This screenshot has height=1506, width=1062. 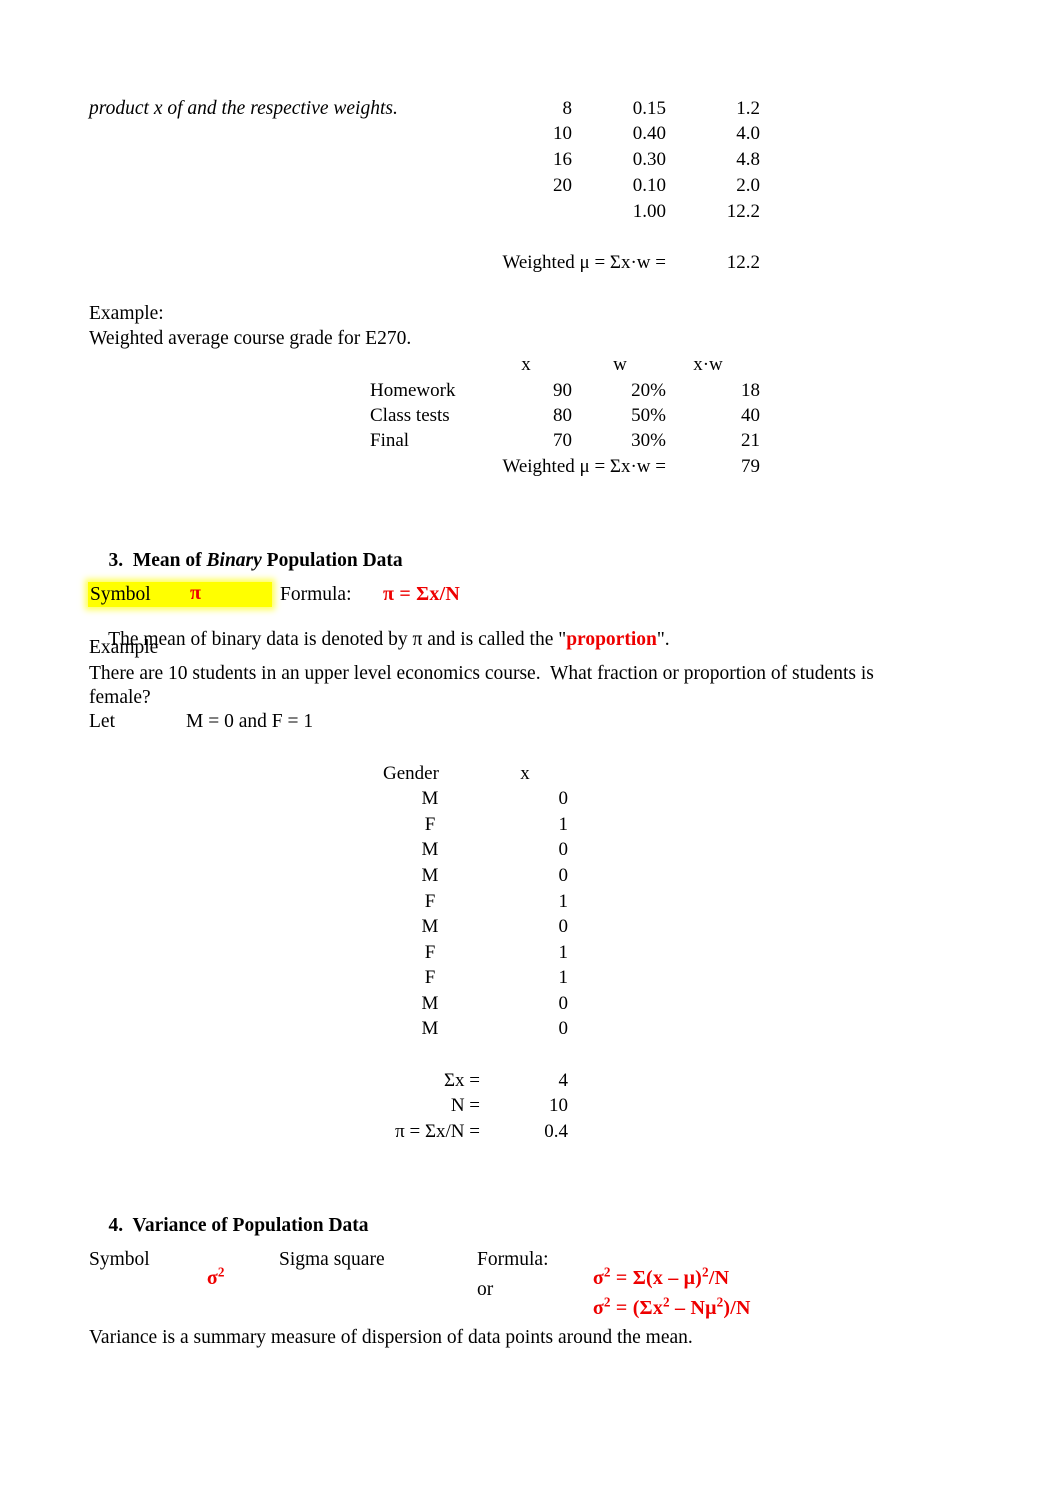 What do you see at coordinates (250, 721) in the screenshot?
I see `section3-let-value: M = 0 and F = 1` at bounding box center [250, 721].